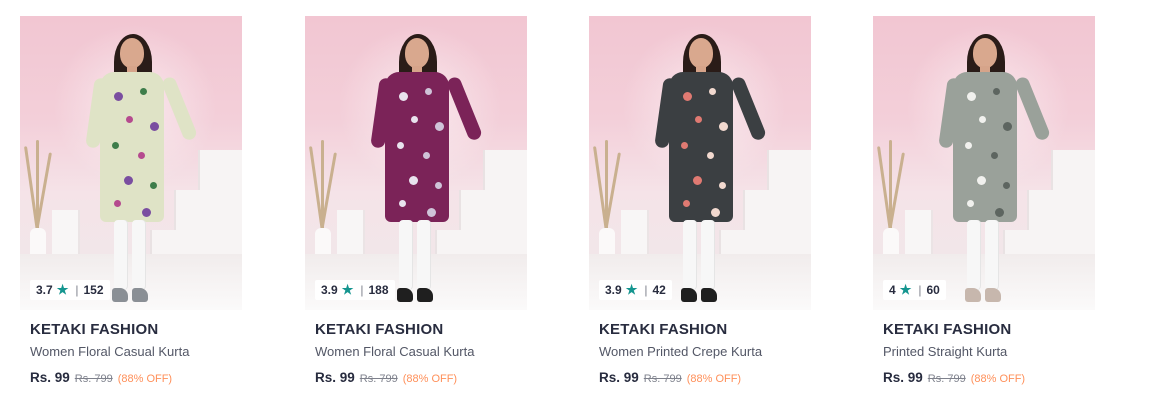 The width and height of the screenshot is (1151, 417). What do you see at coordinates (945, 351) in the screenshot?
I see `product-name: Printed Straight Kurta` at bounding box center [945, 351].